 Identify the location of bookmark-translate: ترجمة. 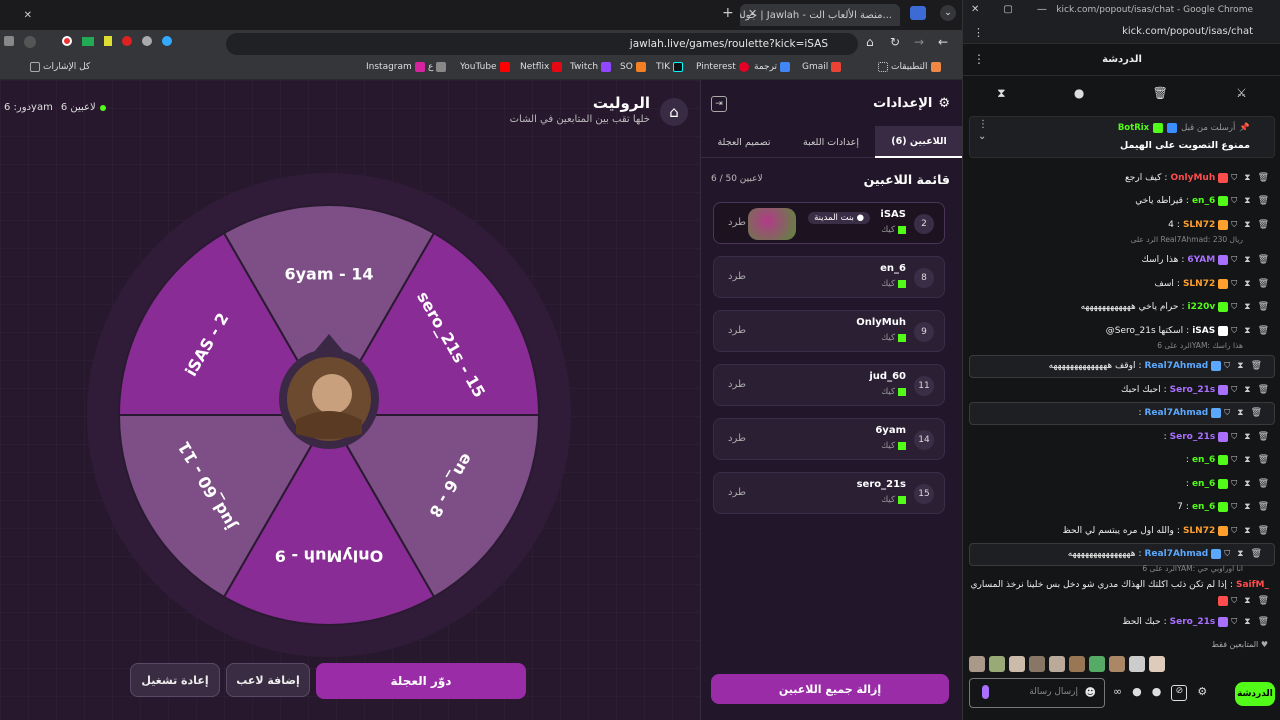
(772, 67).